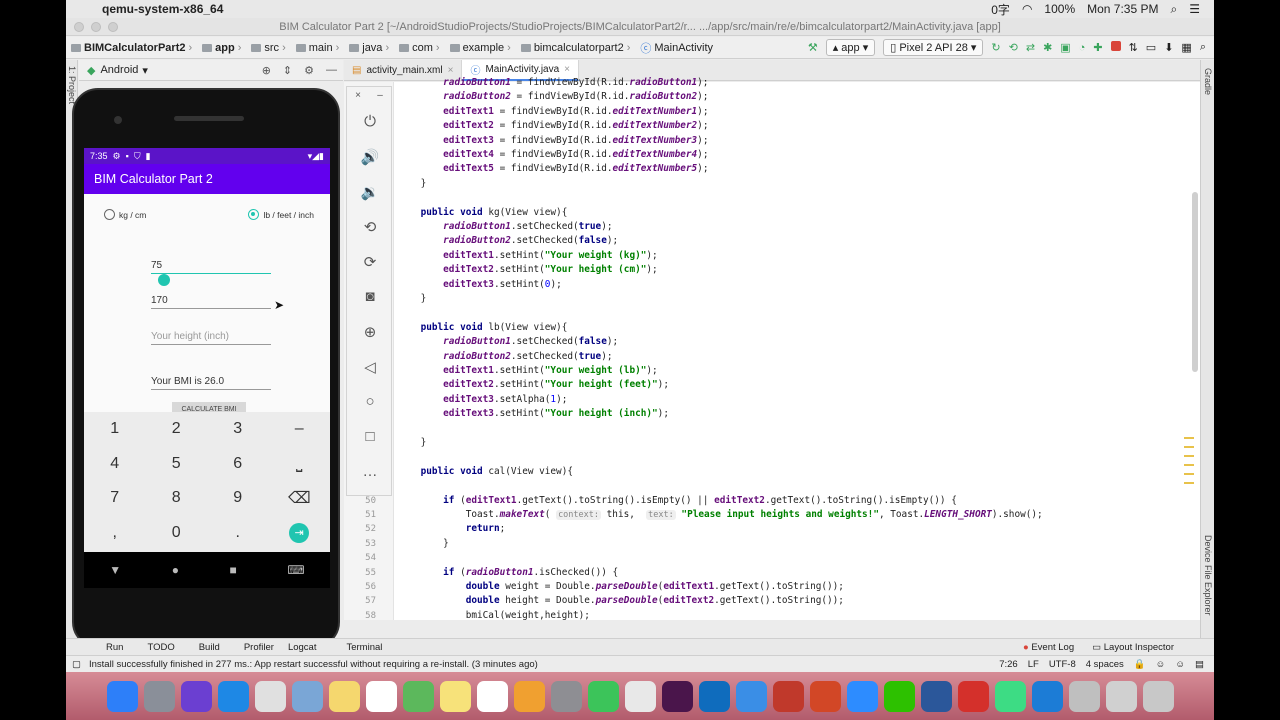  Describe the element at coordinates (1013, 47) in the screenshot. I see `apply-changes-icon: ⟲` at that location.